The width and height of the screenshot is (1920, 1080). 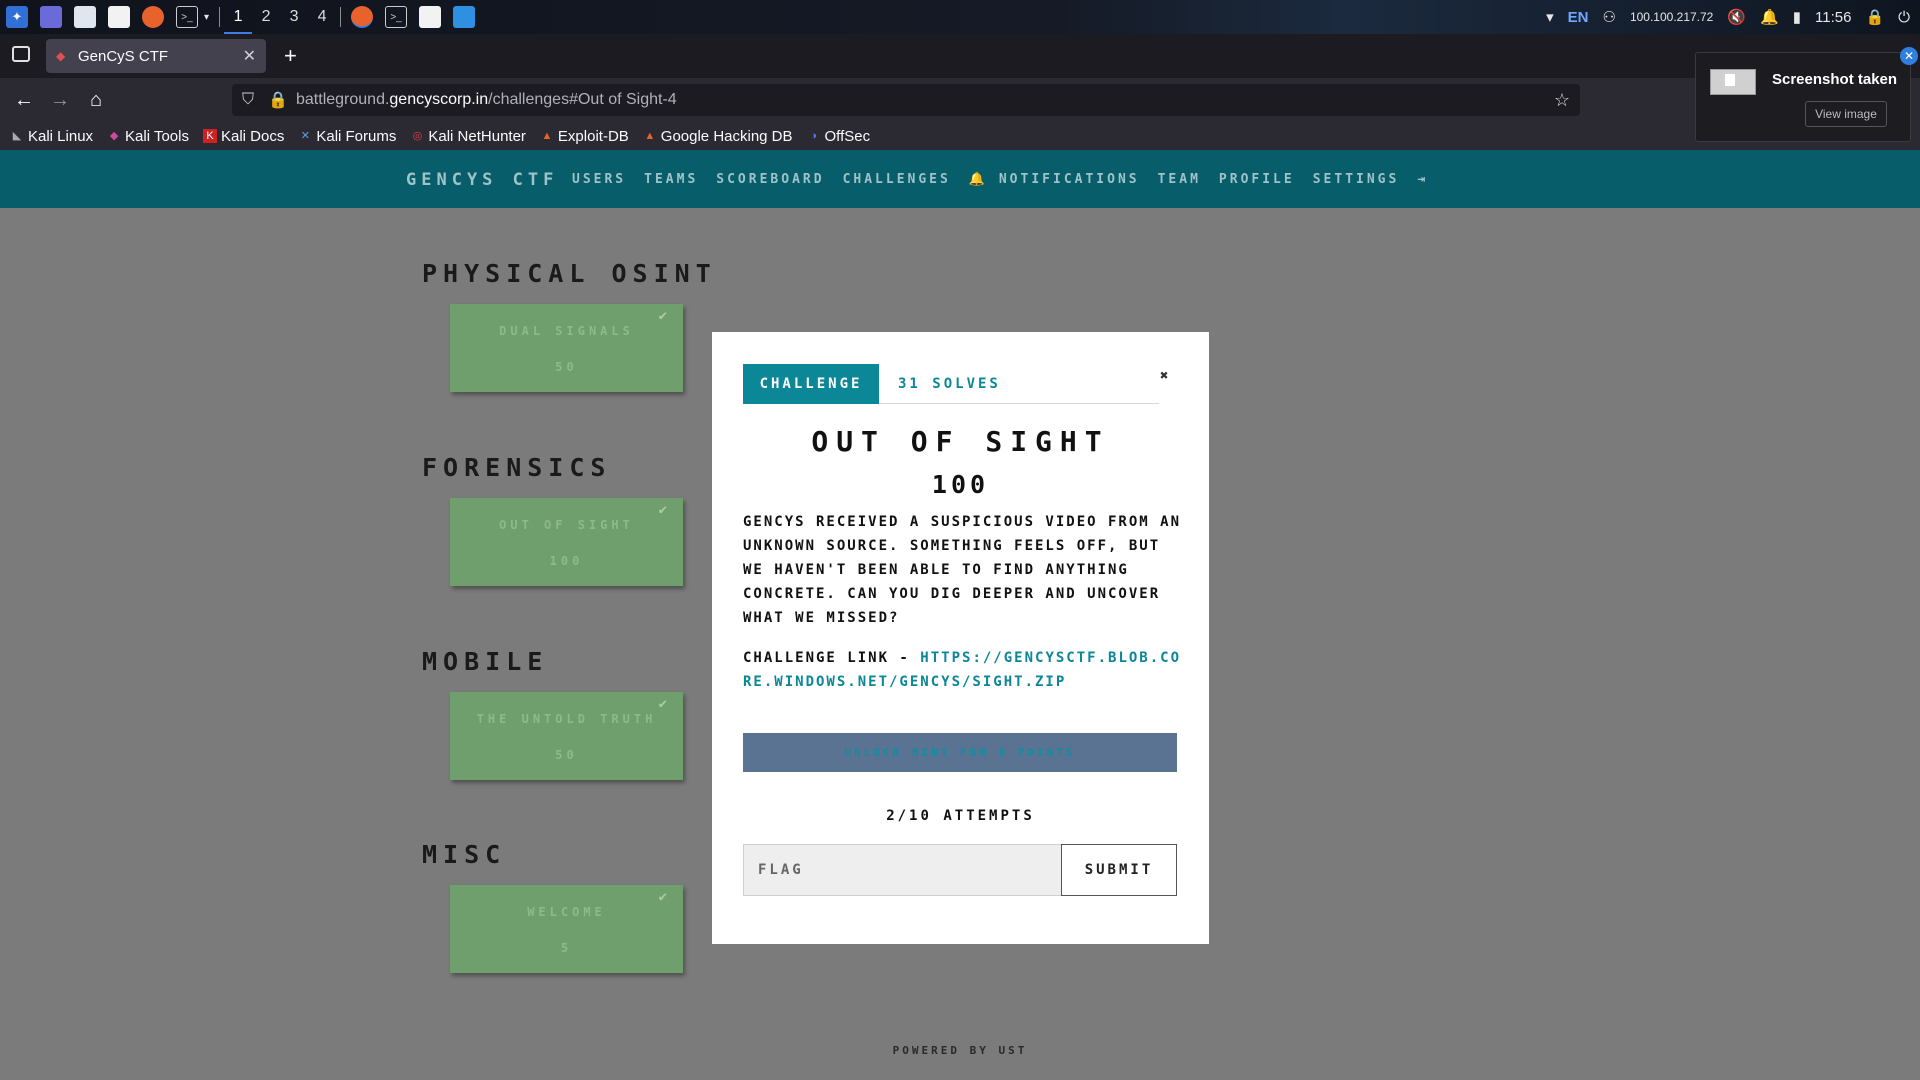 What do you see at coordinates (1356, 179) in the screenshot?
I see `nav-settings: SETTINGS` at bounding box center [1356, 179].